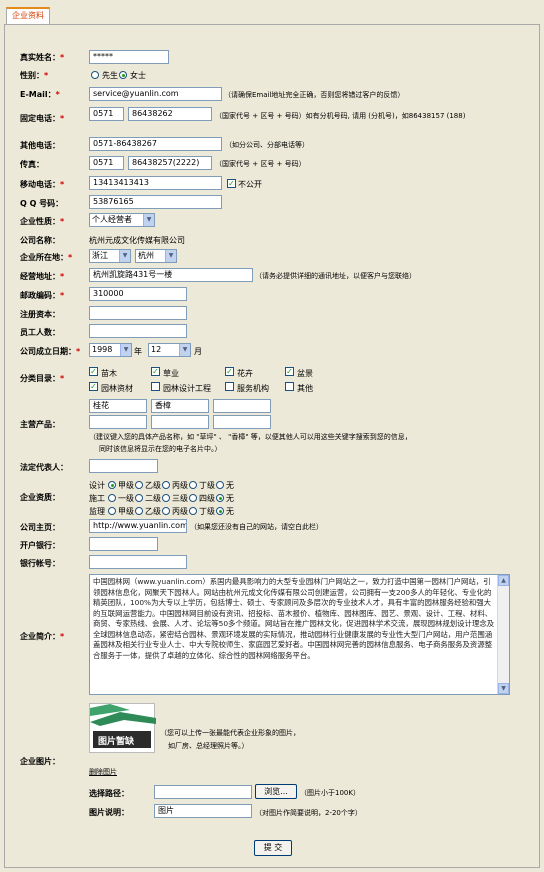 The width and height of the screenshot is (544, 872). I want to click on address-input: 杭州凯旋路431号一楼, so click(171, 275).